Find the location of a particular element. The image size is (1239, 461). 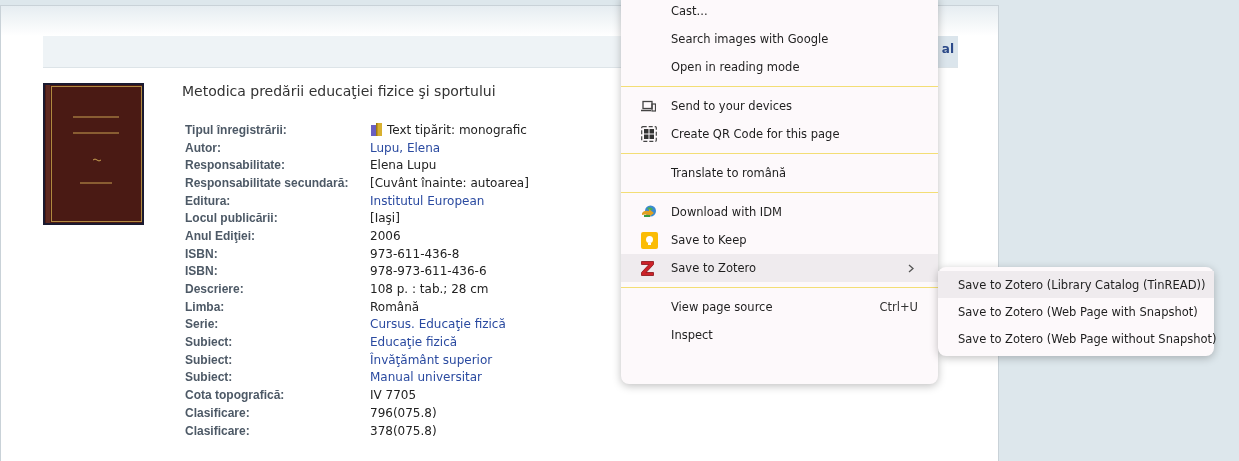

field-label: Tipul înregistrării: is located at coordinates (236, 129).